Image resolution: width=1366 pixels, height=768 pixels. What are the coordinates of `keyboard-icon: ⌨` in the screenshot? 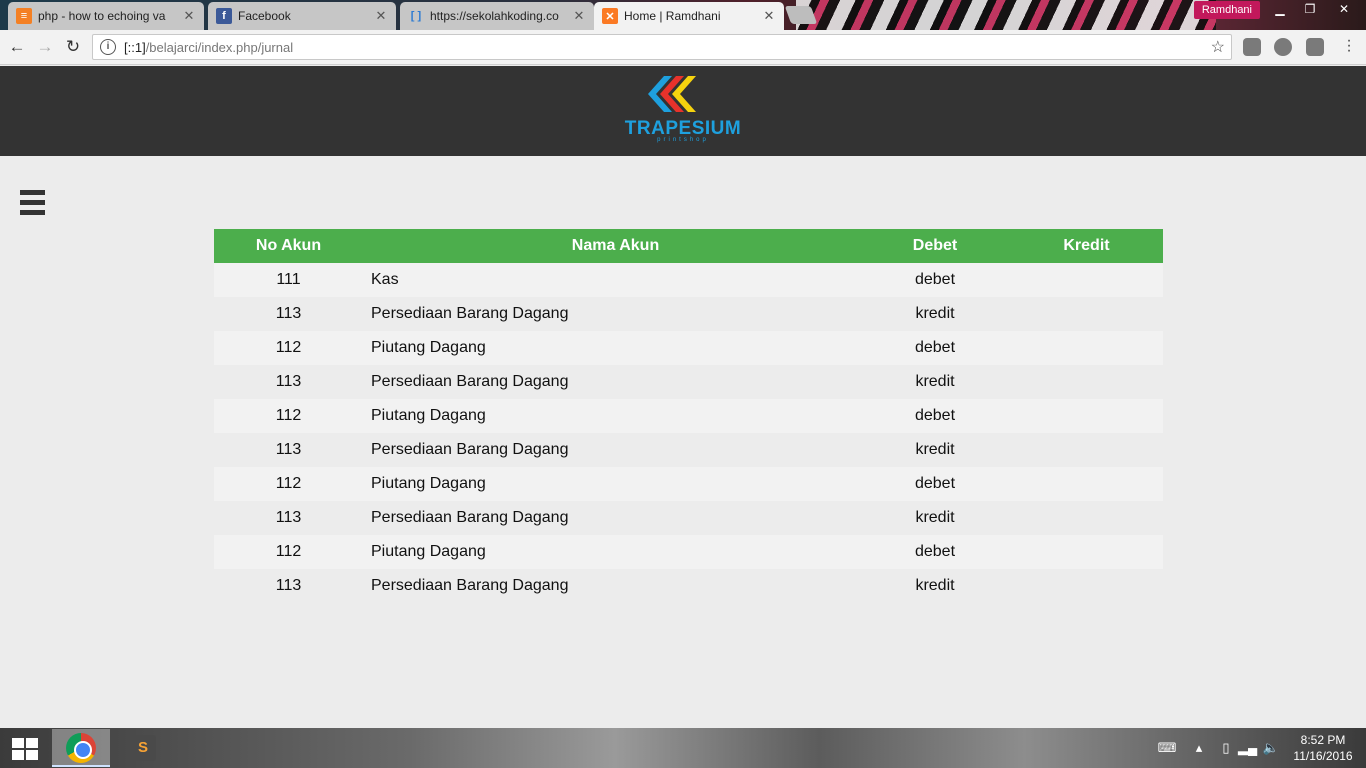 It's located at (1167, 748).